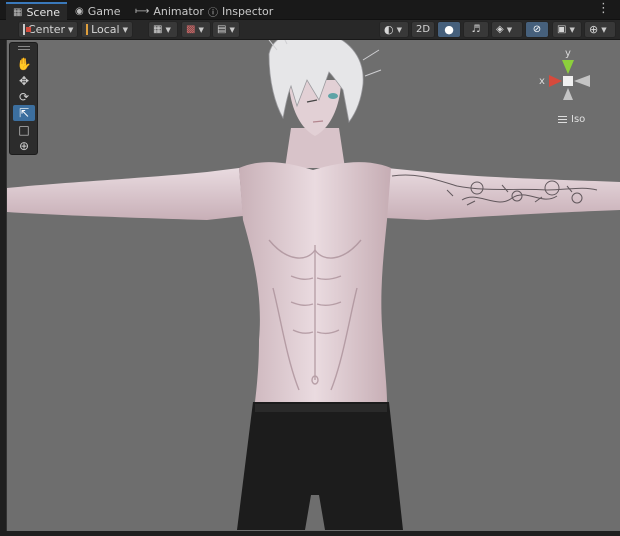 The width and height of the screenshot is (620, 536). What do you see at coordinates (24, 48) in the screenshot?
I see `drag-handle-icon` at bounding box center [24, 48].